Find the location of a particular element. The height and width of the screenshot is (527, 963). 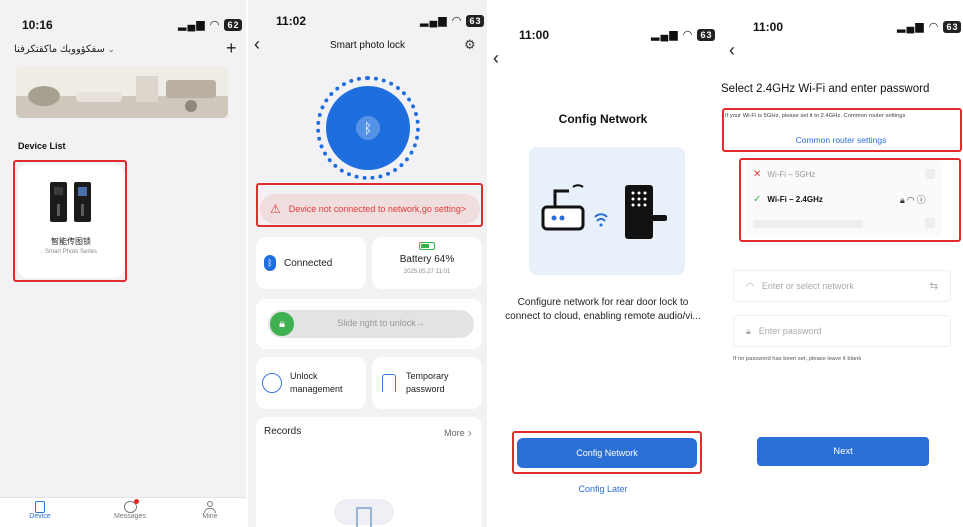

status-time: 11:02 is located at coordinates (291, 21).